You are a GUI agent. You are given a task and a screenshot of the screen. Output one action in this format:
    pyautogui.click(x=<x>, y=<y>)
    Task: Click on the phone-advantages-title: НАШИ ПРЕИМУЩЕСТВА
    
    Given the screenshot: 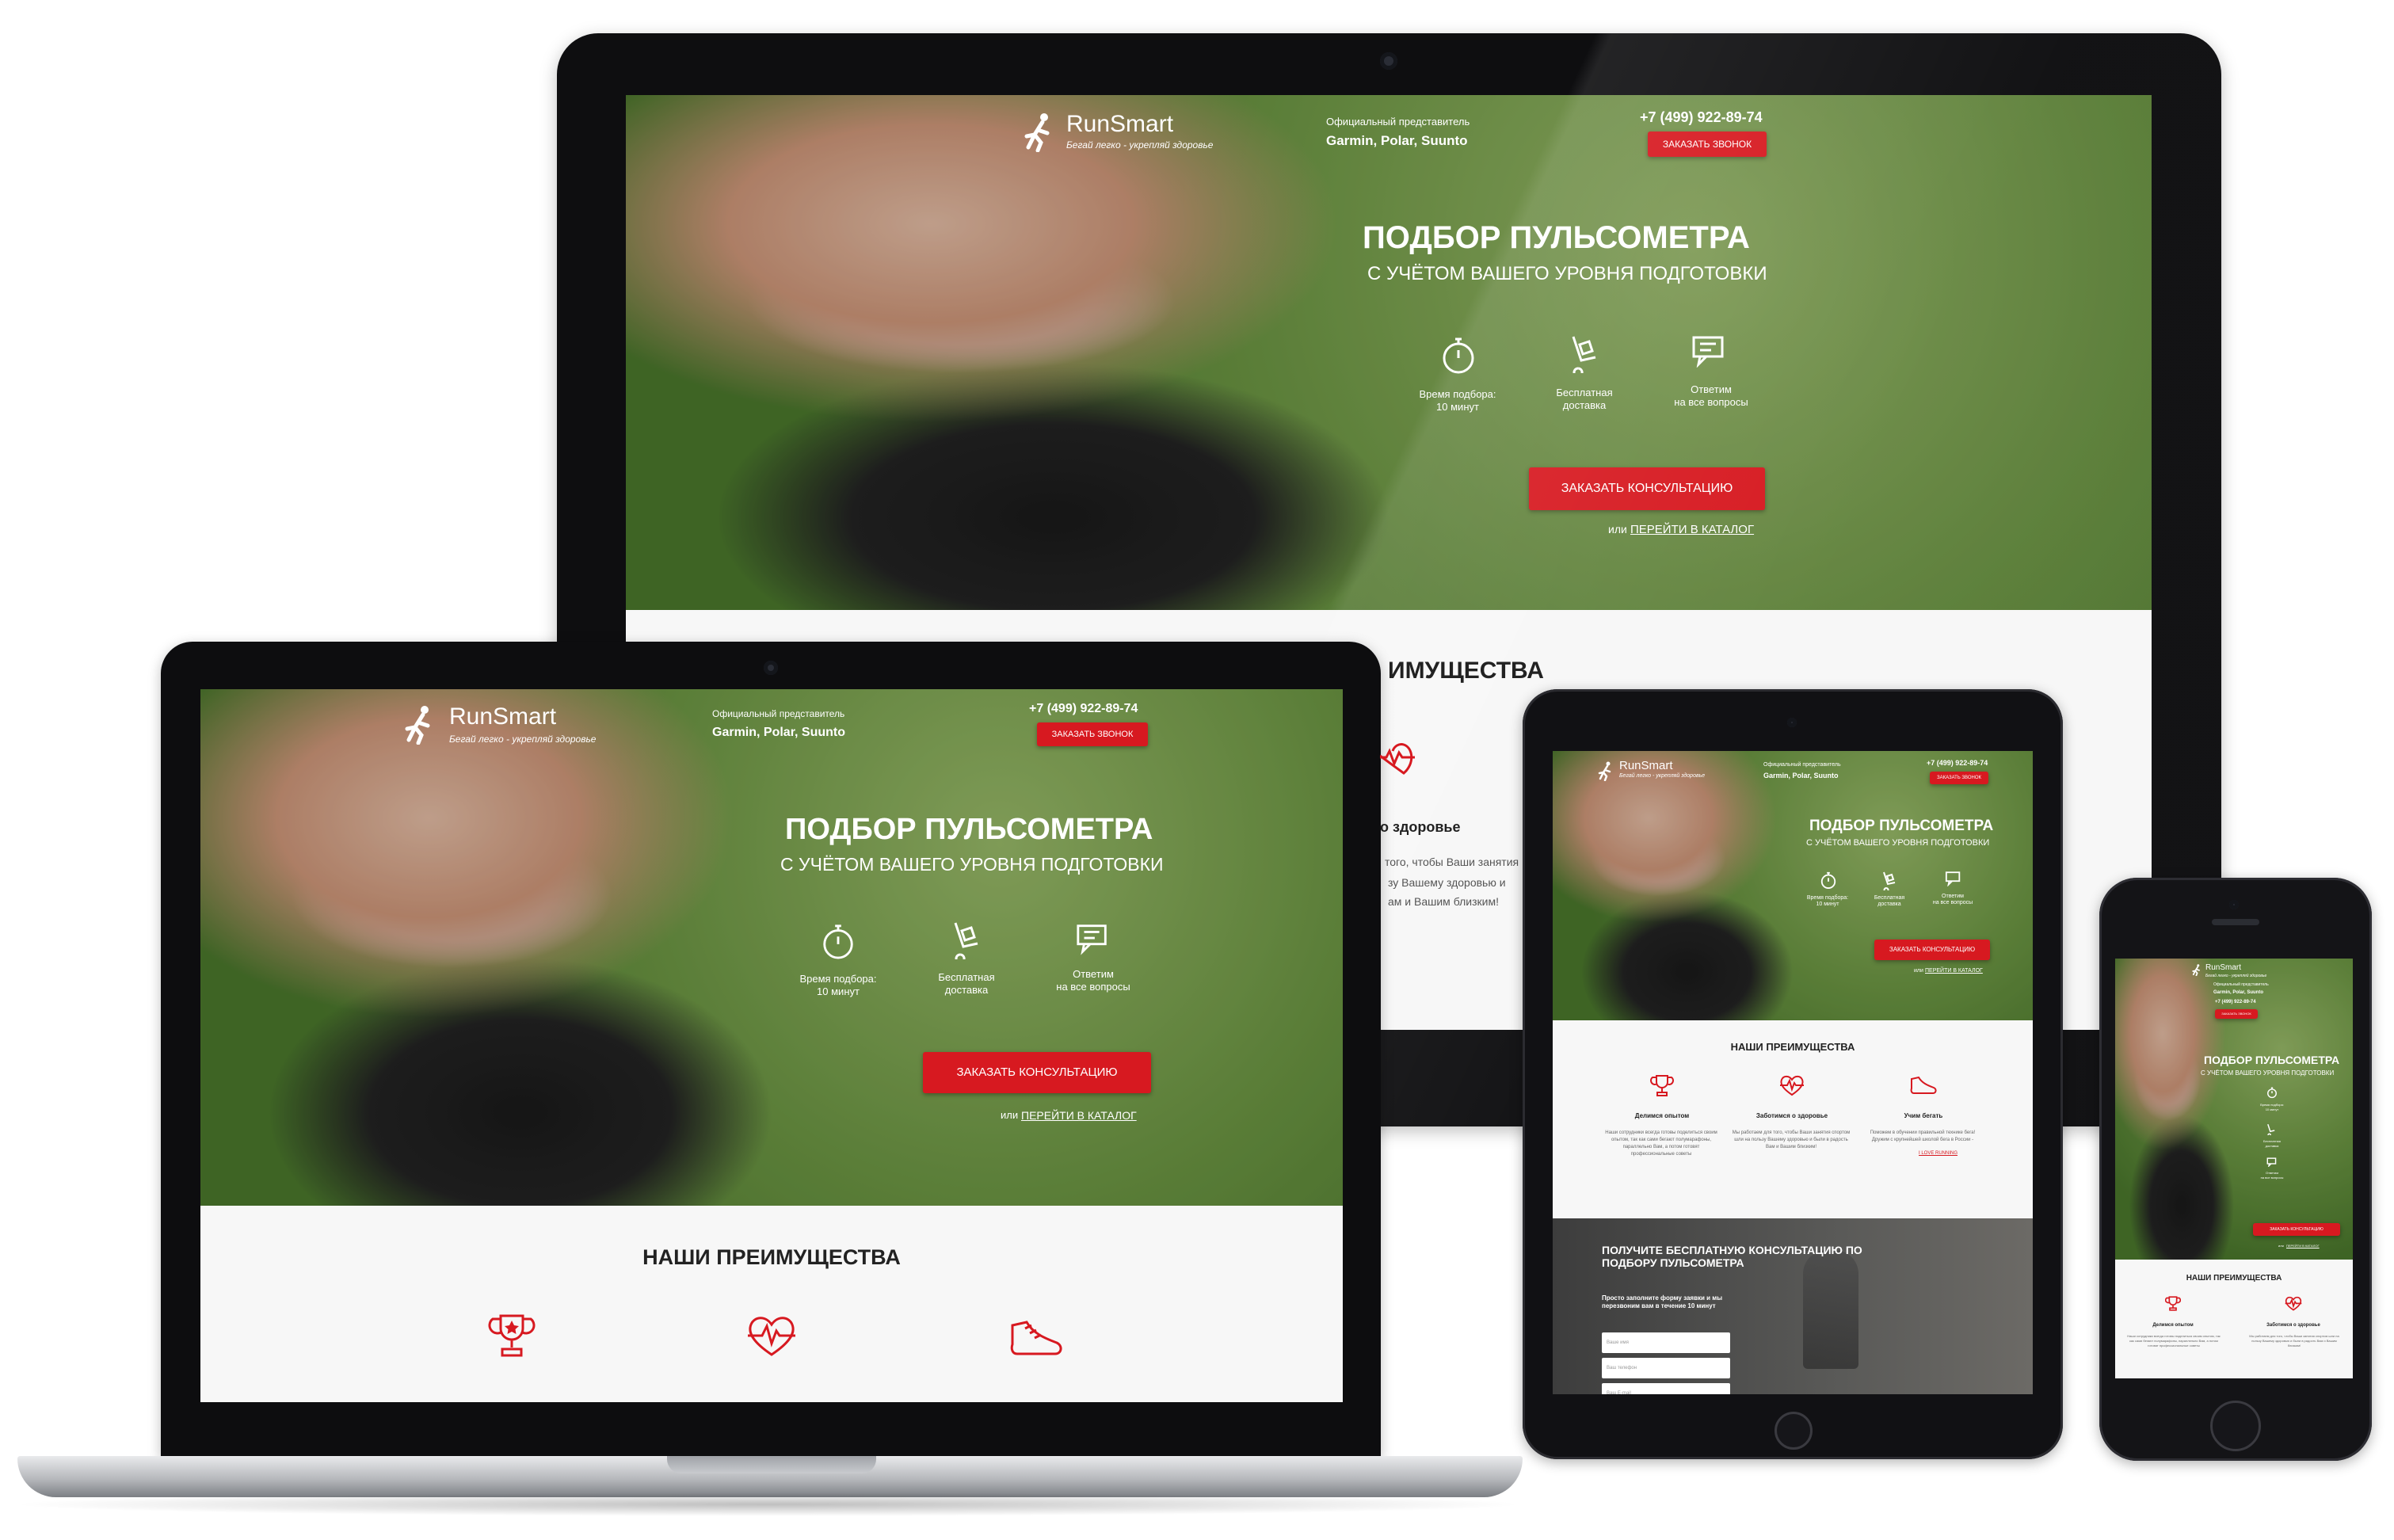 What is the action you would take?
    pyautogui.click(x=2234, y=1278)
    